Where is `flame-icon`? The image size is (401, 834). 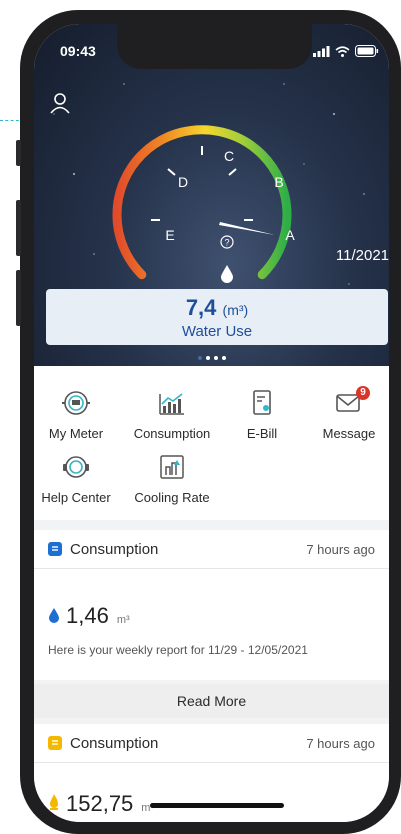 flame-icon is located at coordinates (54, 802).